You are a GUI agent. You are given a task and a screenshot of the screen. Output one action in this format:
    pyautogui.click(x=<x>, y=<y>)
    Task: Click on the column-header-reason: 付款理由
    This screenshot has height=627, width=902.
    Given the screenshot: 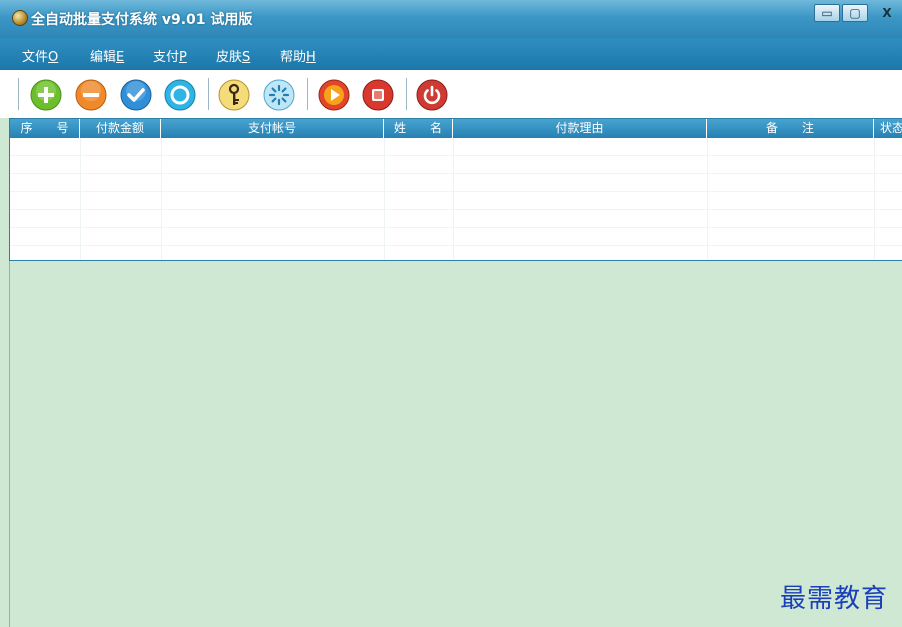 What is the action you would take?
    pyautogui.click(x=580, y=128)
    